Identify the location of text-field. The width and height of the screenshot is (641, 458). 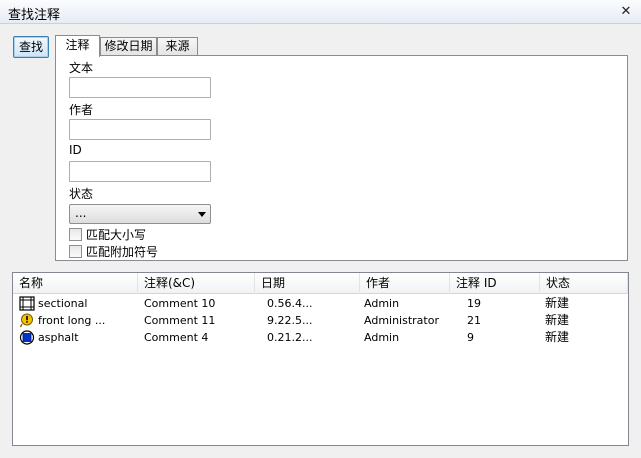
(140, 87).